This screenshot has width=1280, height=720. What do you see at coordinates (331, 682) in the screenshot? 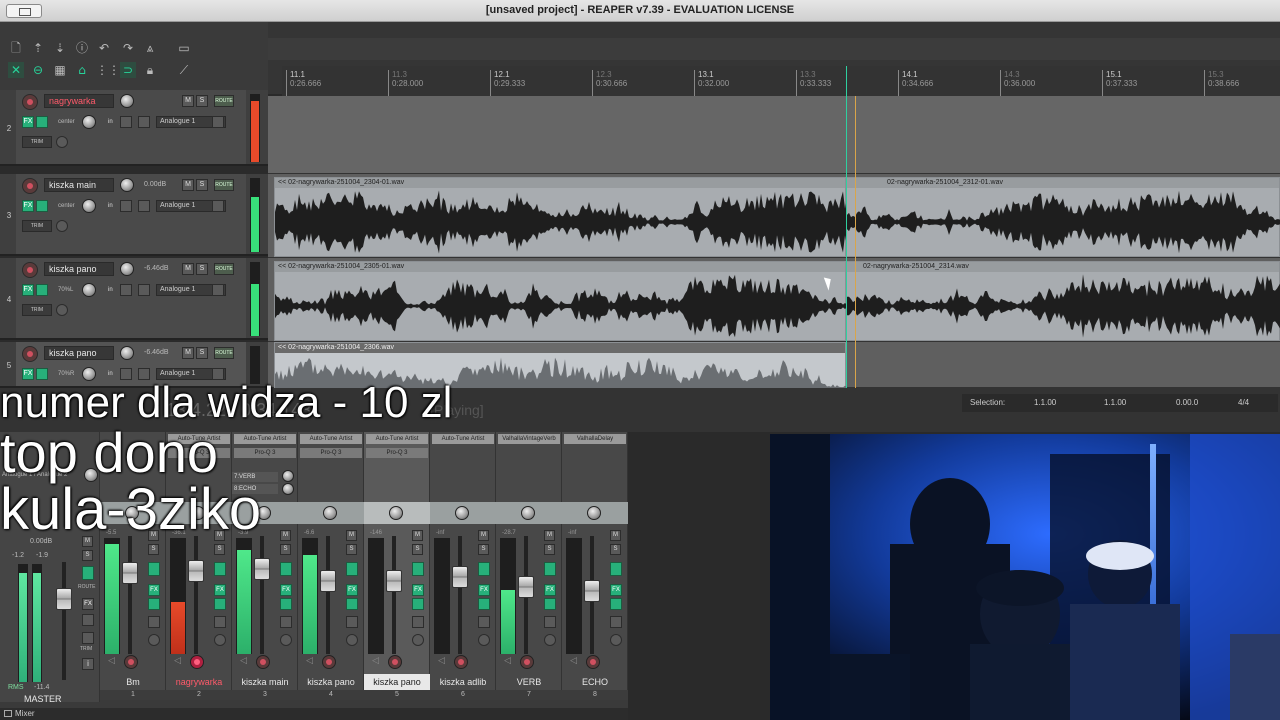
I see `strip-name: kiszka pano` at bounding box center [331, 682].